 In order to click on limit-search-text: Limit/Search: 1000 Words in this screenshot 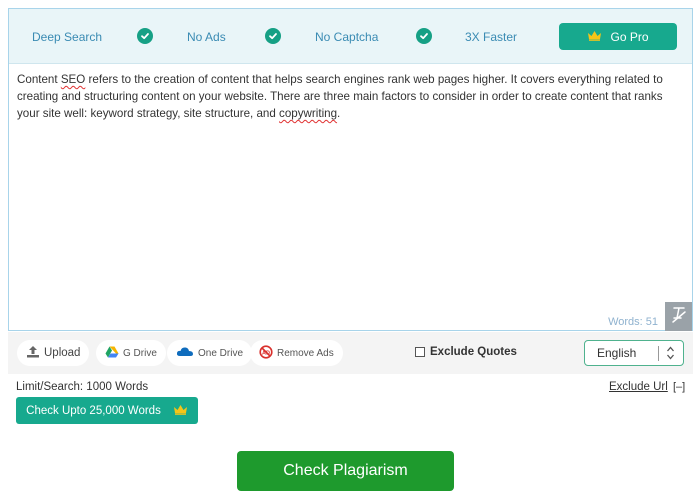, I will do `click(82, 387)`.